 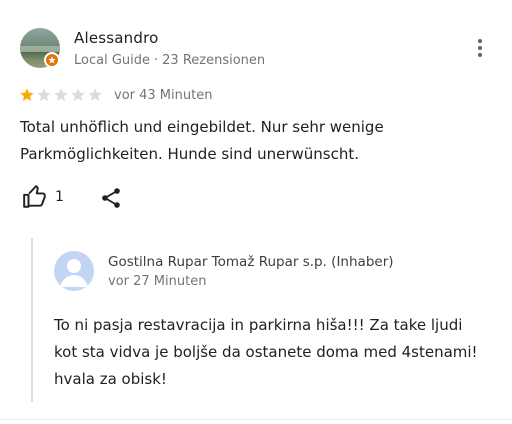 I want to click on bottom-divider, so click(x=256, y=419).